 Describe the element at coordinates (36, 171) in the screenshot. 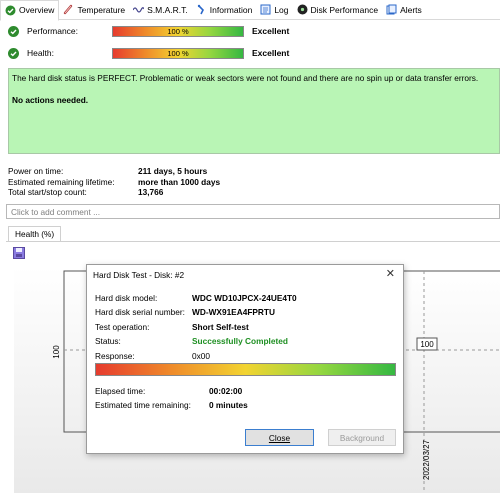

I see `info-key: Power on time:` at that location.